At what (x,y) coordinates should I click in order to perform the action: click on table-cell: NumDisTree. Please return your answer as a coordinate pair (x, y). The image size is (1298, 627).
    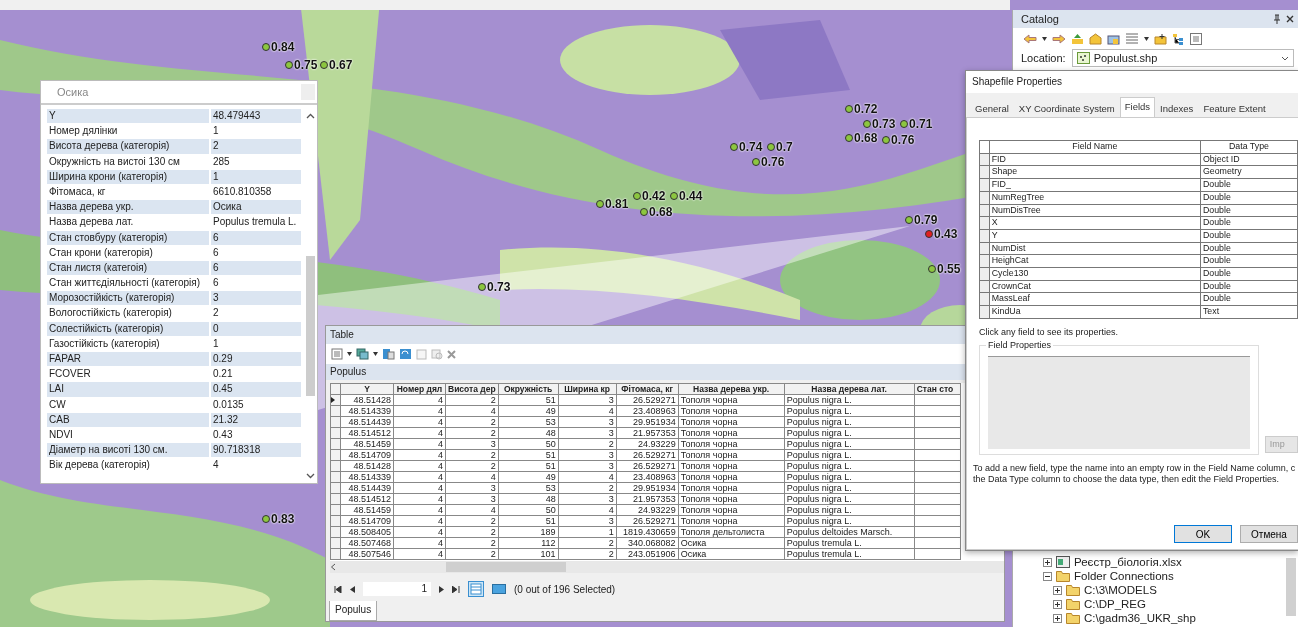
    Looking at the image, I should click on (1095, 210).